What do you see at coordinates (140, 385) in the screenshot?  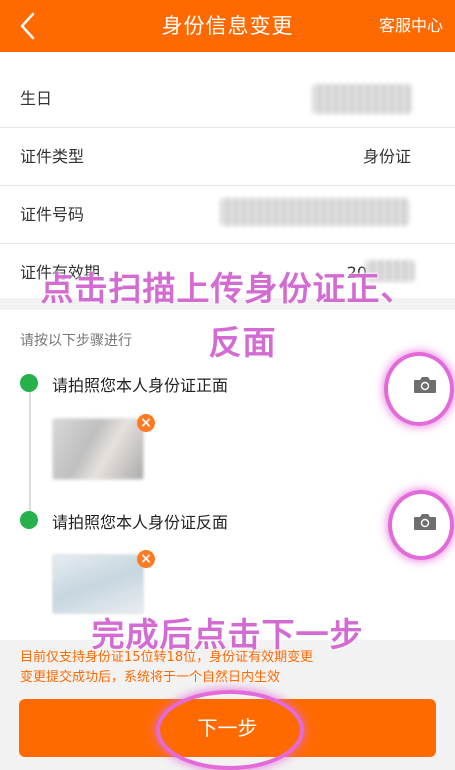 I see `step-front-text: 请拍照您本人身份证正面` at bounding box center [140, 385].